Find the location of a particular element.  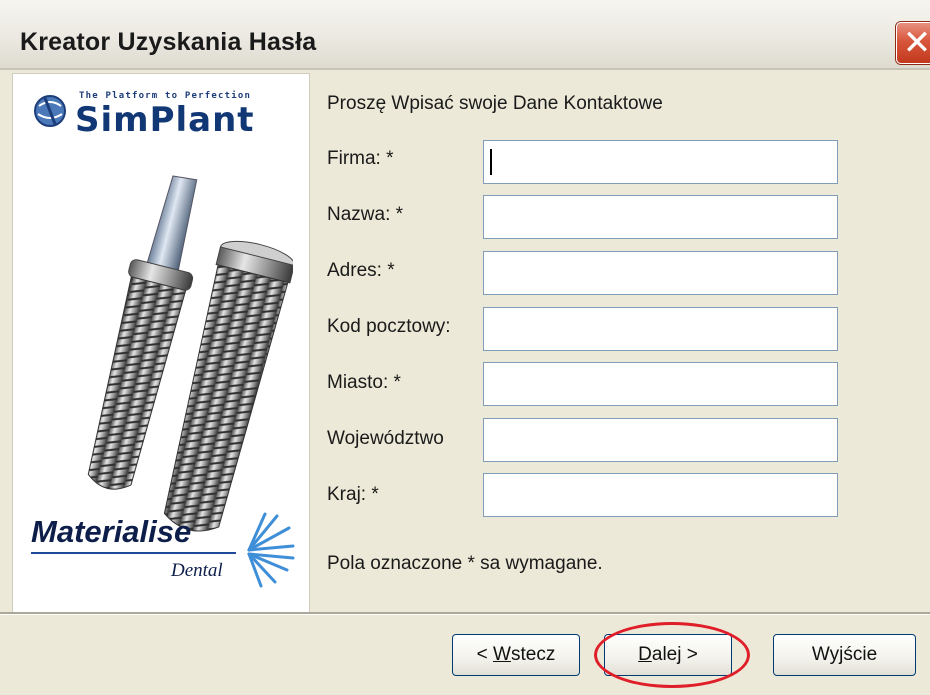

name-input is located at coordinates (660, 217).